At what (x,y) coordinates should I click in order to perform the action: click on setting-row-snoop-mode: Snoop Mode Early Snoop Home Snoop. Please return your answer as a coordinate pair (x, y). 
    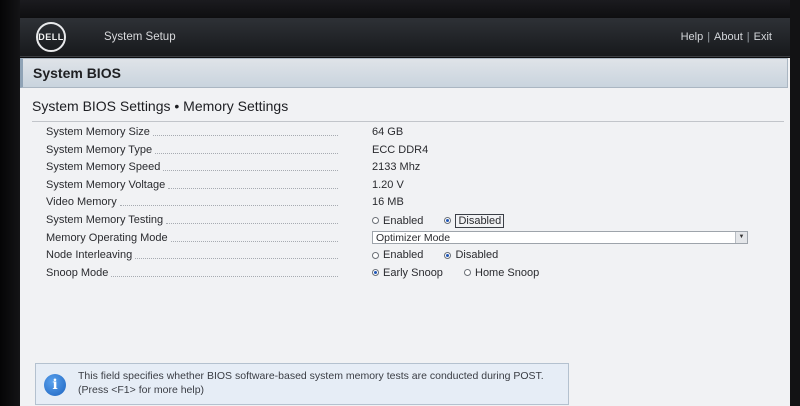
    Looking at the image, I should click on (406, 274).